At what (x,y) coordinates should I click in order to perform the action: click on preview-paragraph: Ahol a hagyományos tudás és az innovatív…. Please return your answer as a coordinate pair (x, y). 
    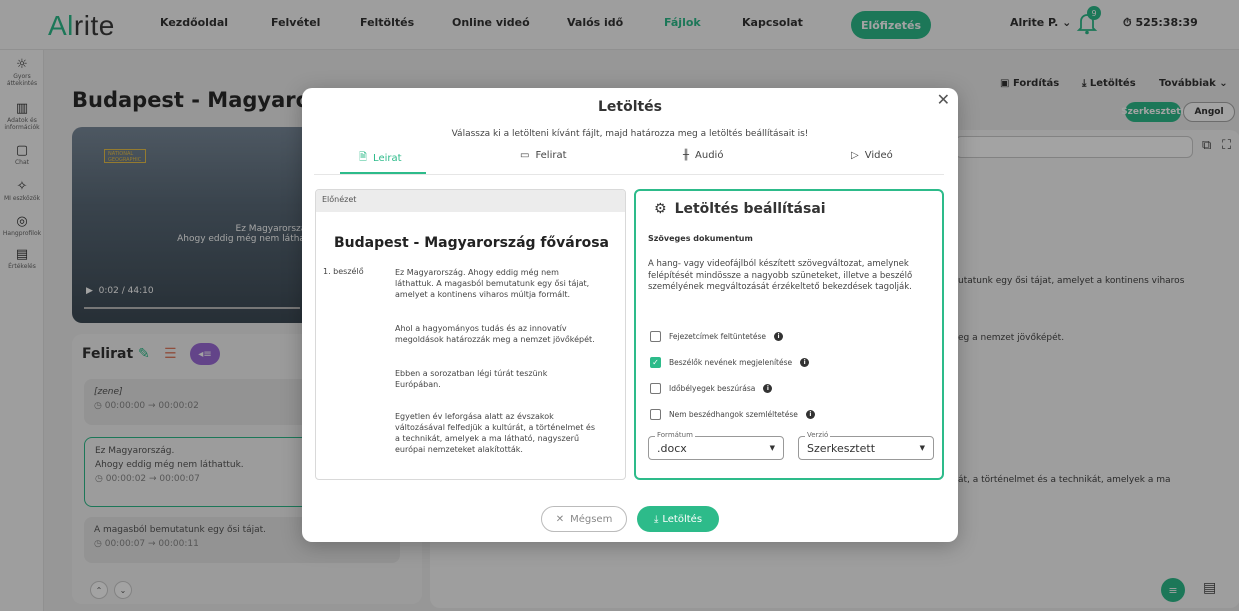
    Looking at the image, I should click on (495, 334).